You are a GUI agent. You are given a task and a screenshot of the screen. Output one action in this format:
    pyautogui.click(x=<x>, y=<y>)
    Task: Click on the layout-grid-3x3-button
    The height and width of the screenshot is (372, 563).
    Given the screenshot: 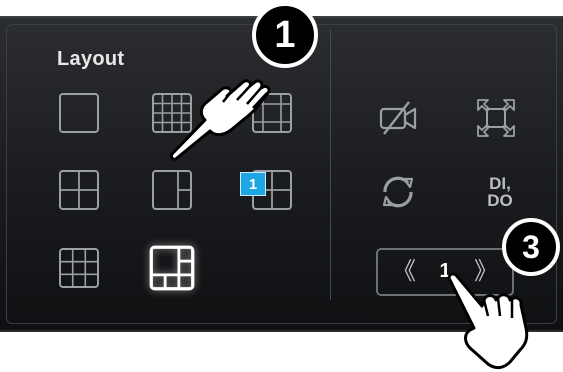 What is the action you would take?
    pyautogui.click(x=79, y=268)
    